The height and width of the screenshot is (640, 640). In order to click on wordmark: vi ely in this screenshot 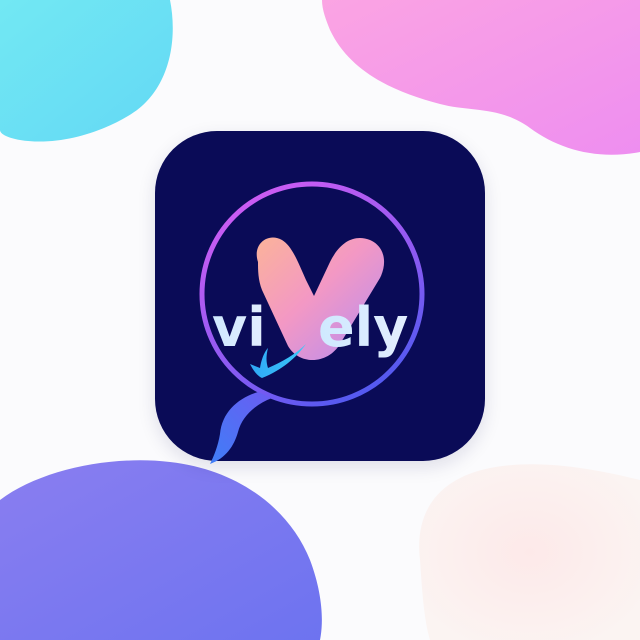, I will do `click(310, 327)`.